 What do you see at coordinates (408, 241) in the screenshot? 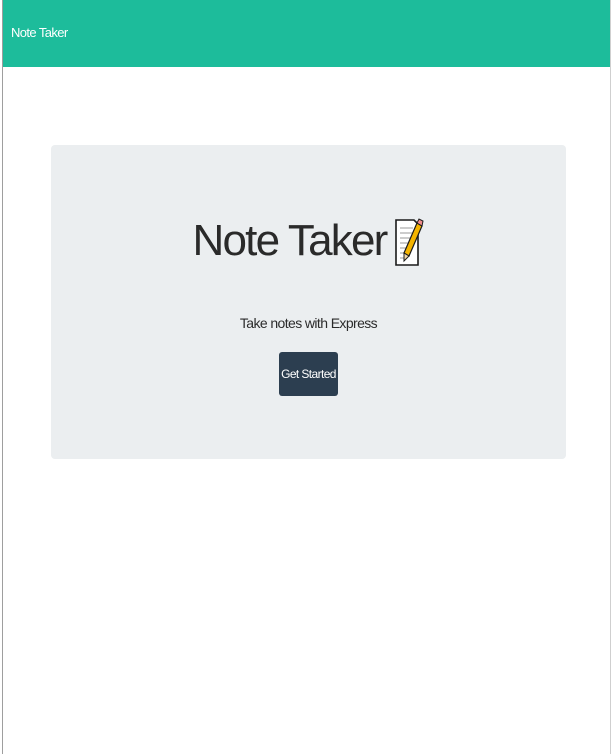
I see `memo-icon` at bounding box center [408, 241].